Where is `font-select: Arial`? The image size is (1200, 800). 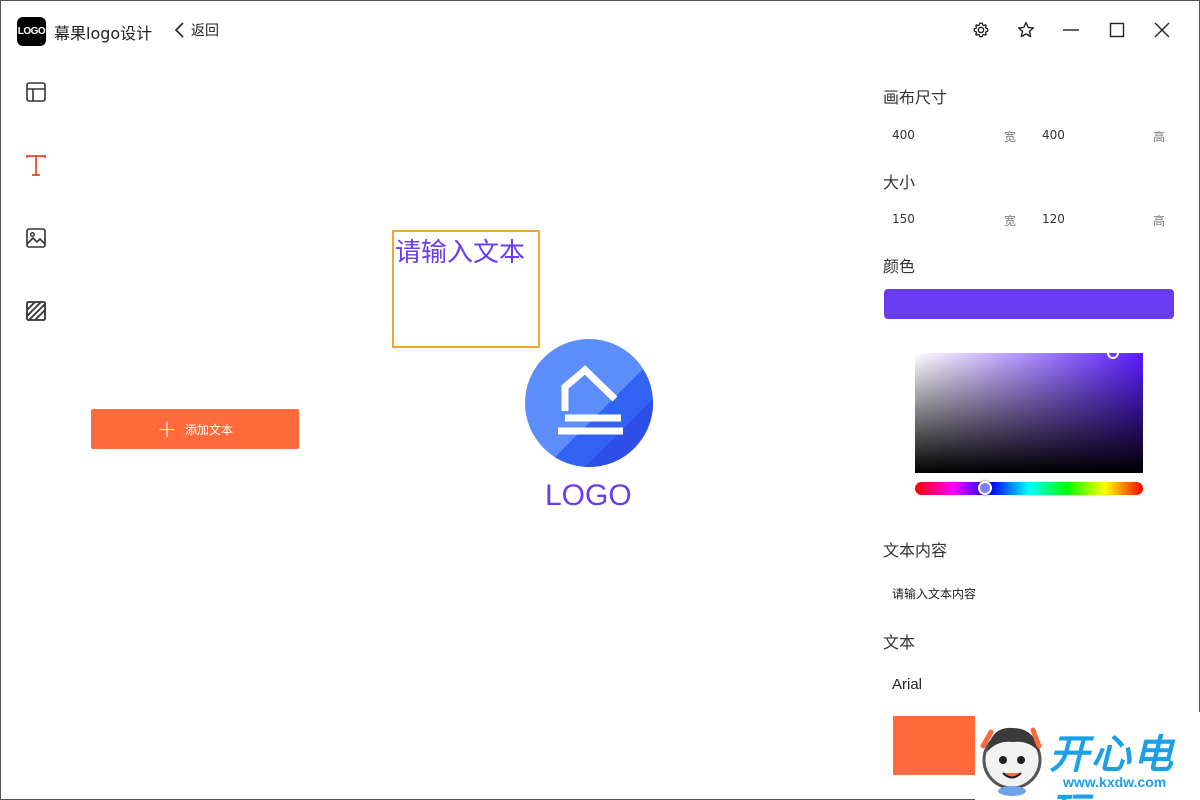 font-select: Arial is located at coordinates (1029, 685).